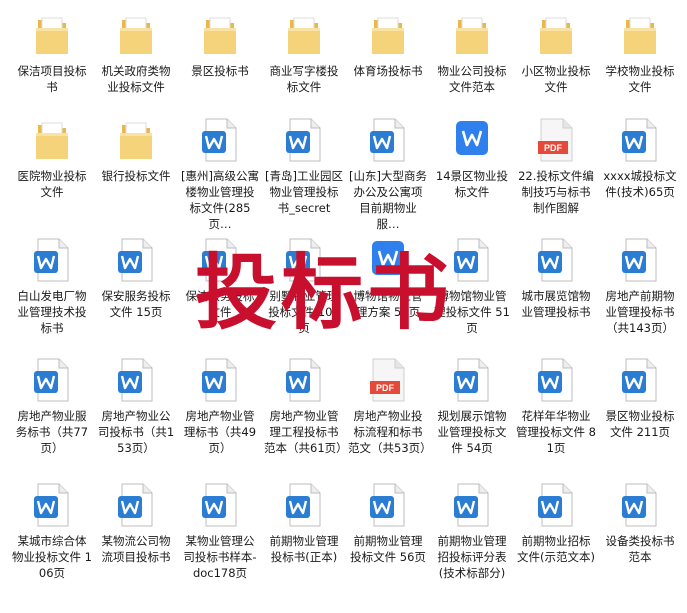 The image size is (687, 613). I want to click on file-item: 景区物业投标文件 211页, so click(640, 398).